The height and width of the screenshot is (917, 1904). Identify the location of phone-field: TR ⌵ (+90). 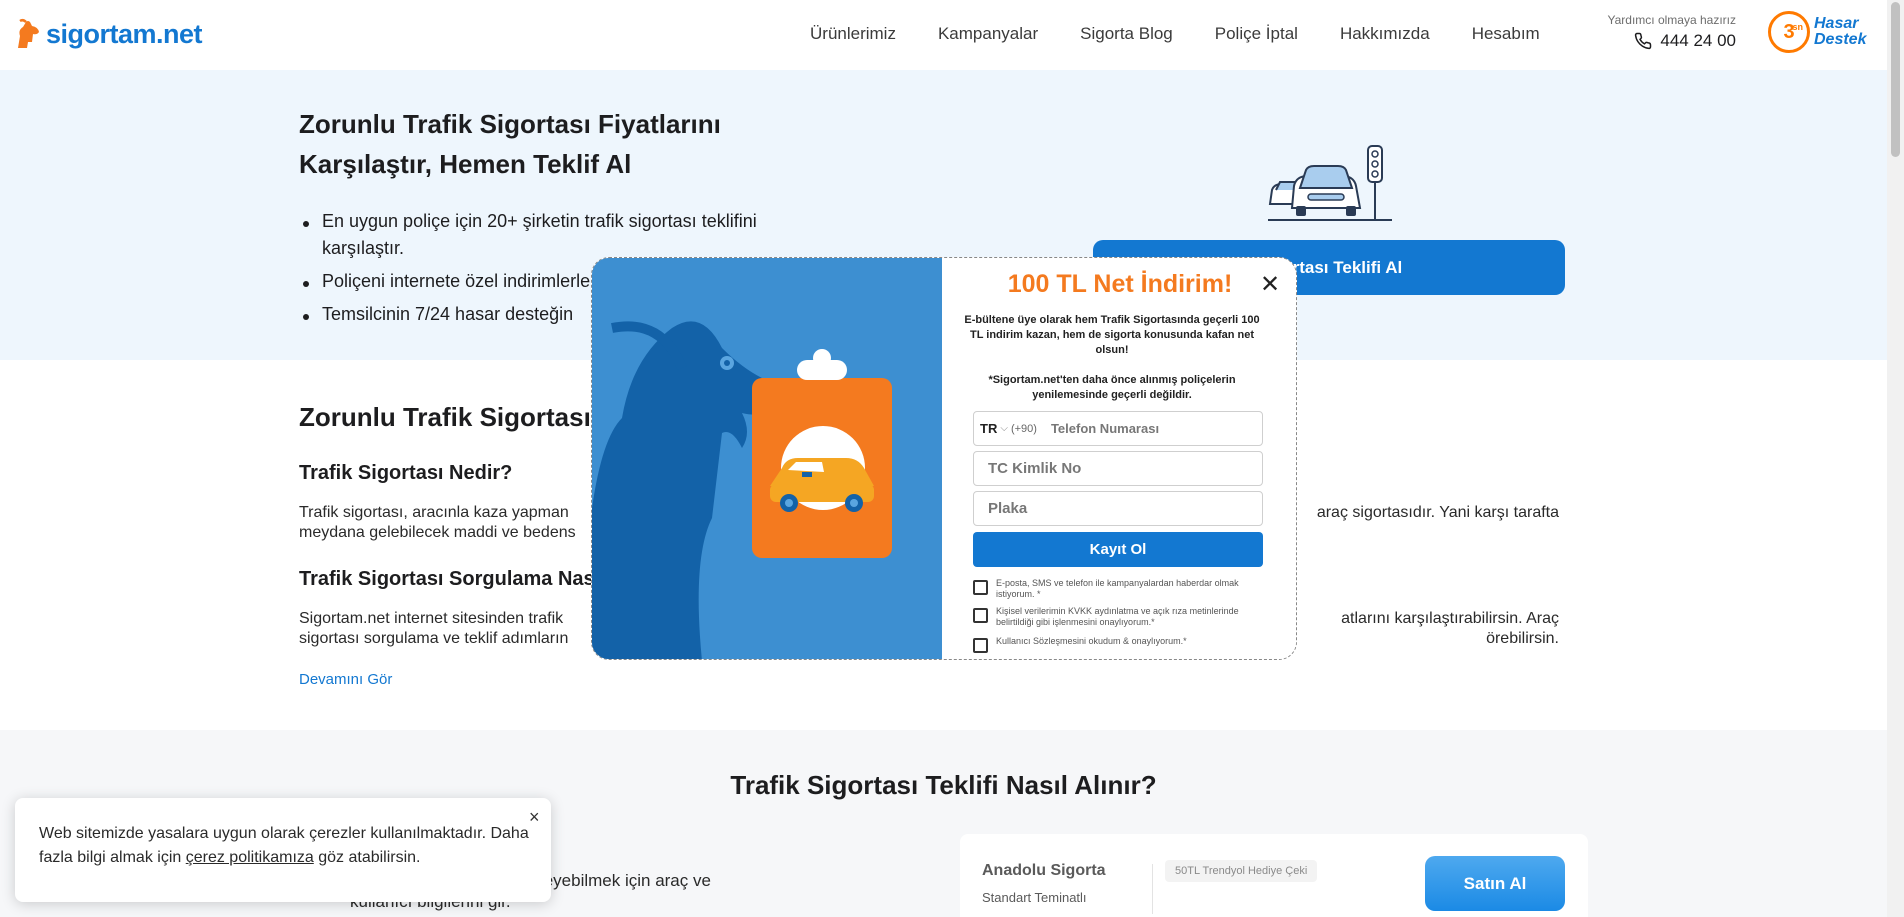
(1118, 428).